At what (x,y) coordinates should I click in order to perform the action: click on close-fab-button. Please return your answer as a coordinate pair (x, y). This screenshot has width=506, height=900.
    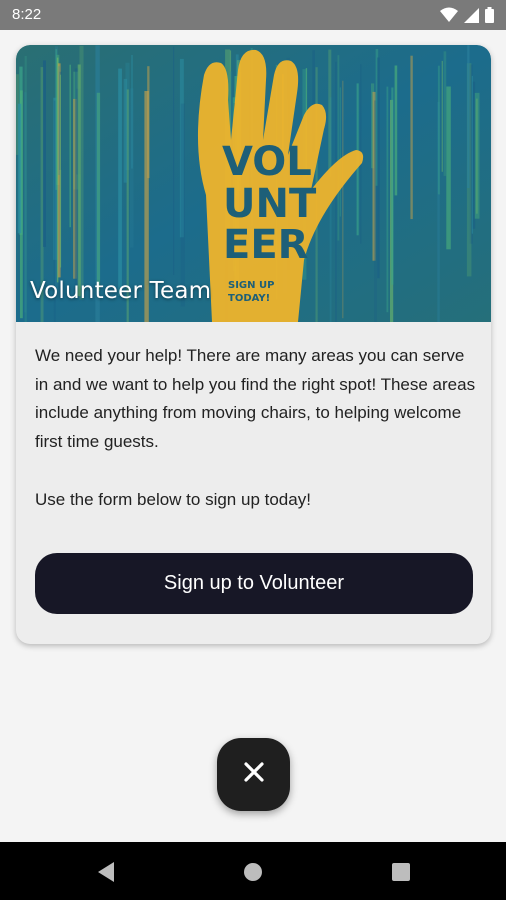
    Looking at the image, I should click on (253, 774).